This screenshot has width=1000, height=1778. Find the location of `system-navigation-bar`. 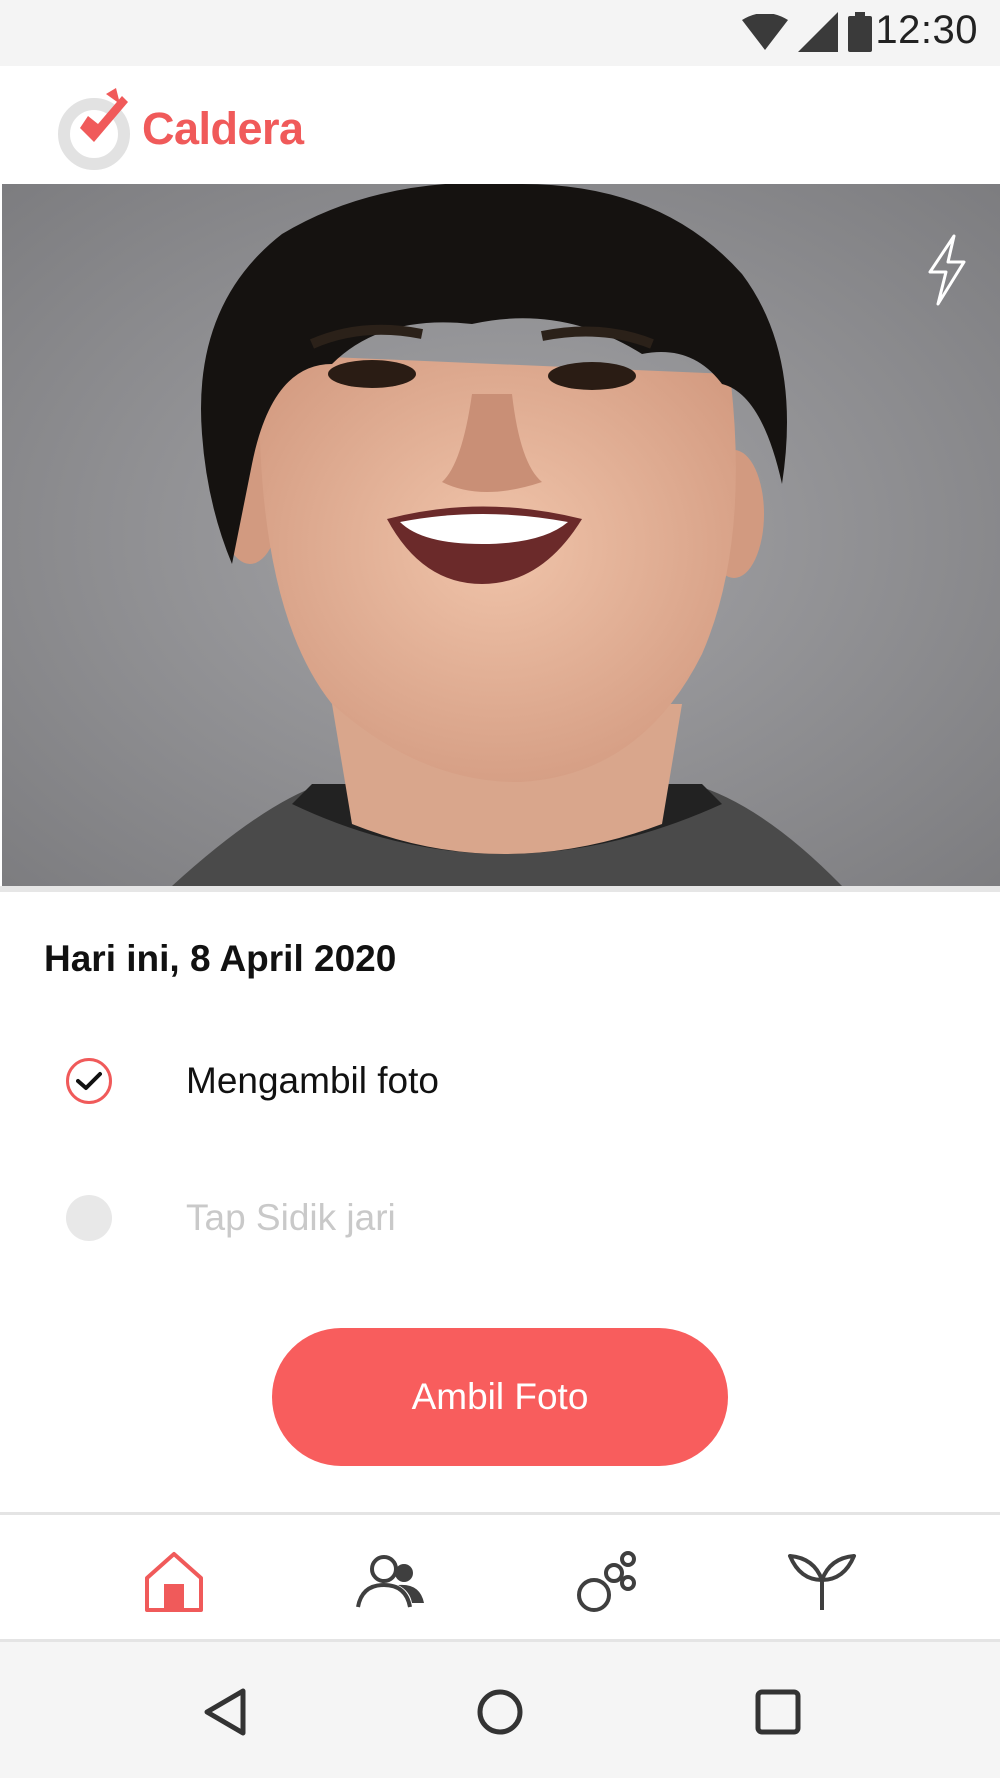

system-navigation-bar is located at coordinates (500, 1710).